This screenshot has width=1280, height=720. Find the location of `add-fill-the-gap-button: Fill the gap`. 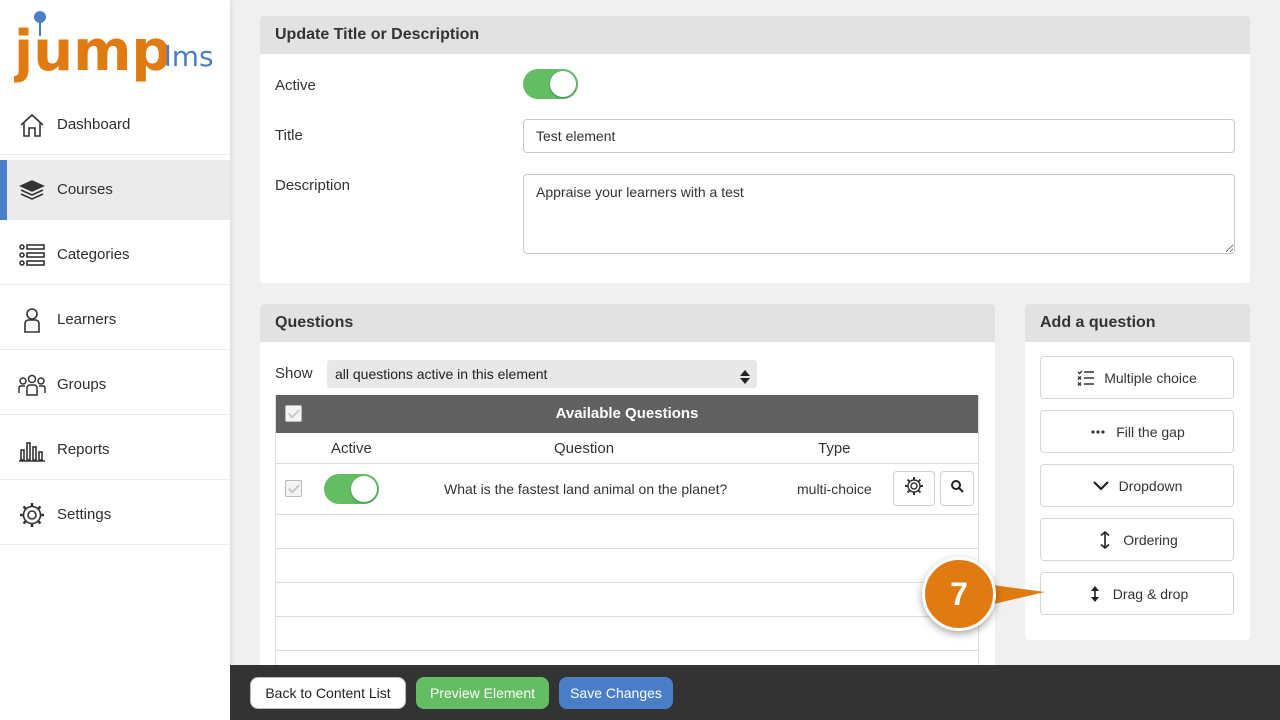

add-fill-the-gap-button: Fill the gap is located at coordinates (1137, 431).